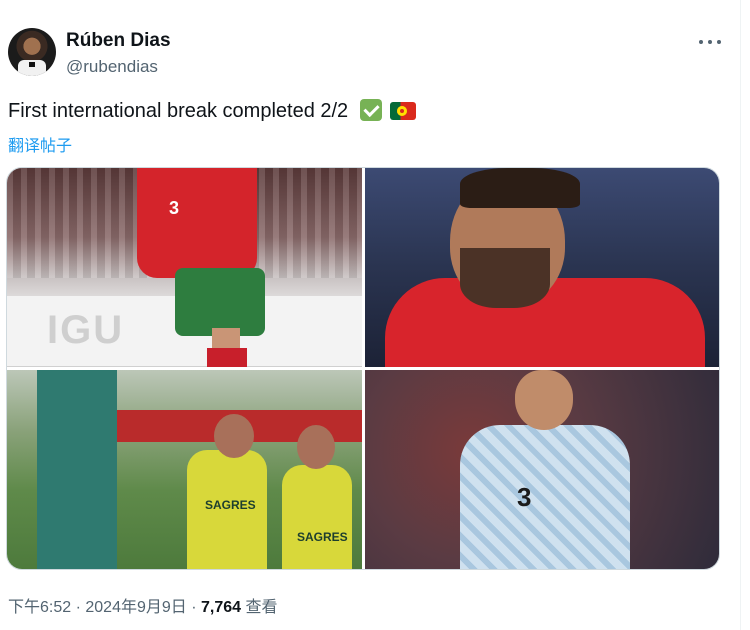  I want to click on tweet-meta: 下午6:52 · 2024年9月9日 · 7,764 查看, so click(143, 607).